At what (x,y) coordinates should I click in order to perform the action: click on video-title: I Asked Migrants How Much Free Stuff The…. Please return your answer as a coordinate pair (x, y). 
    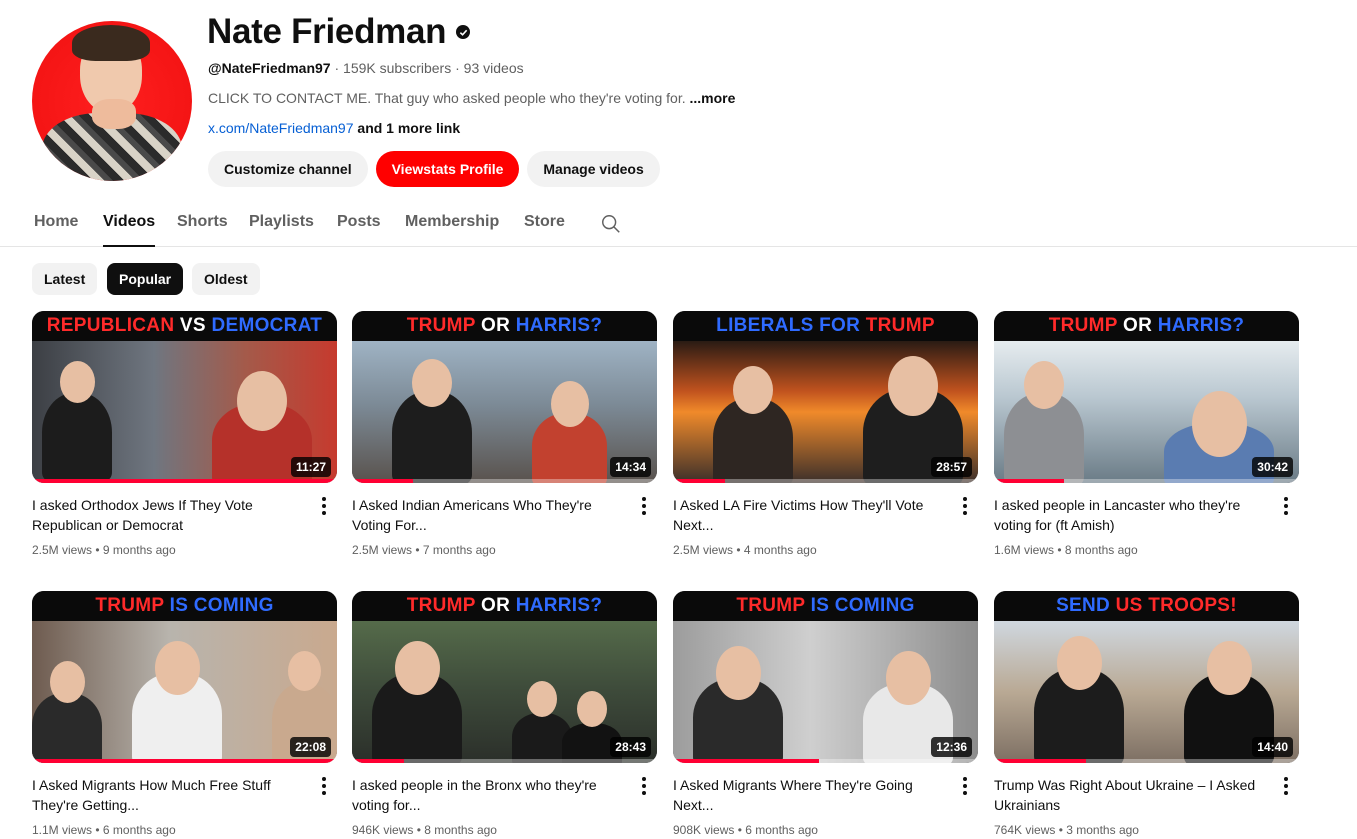
    Looking at the image, I should click on (172, 795).